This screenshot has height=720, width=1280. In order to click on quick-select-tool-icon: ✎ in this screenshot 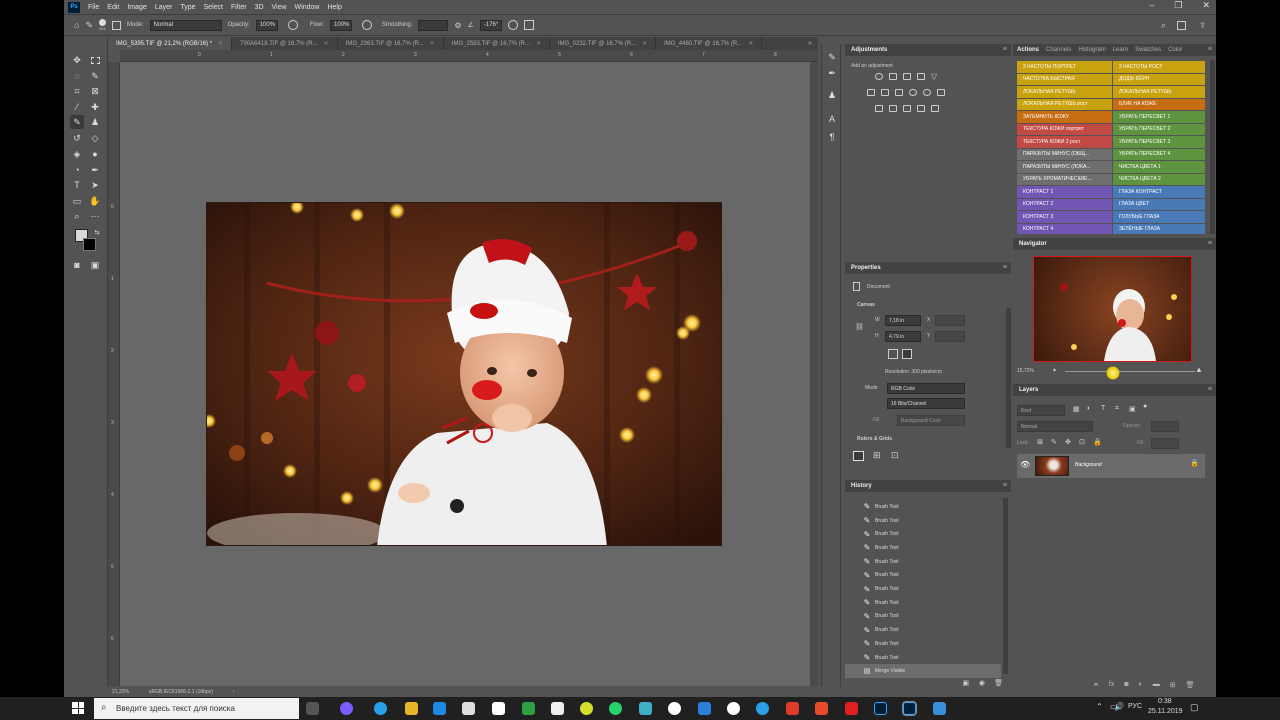, I will do `click(95, 76)`.